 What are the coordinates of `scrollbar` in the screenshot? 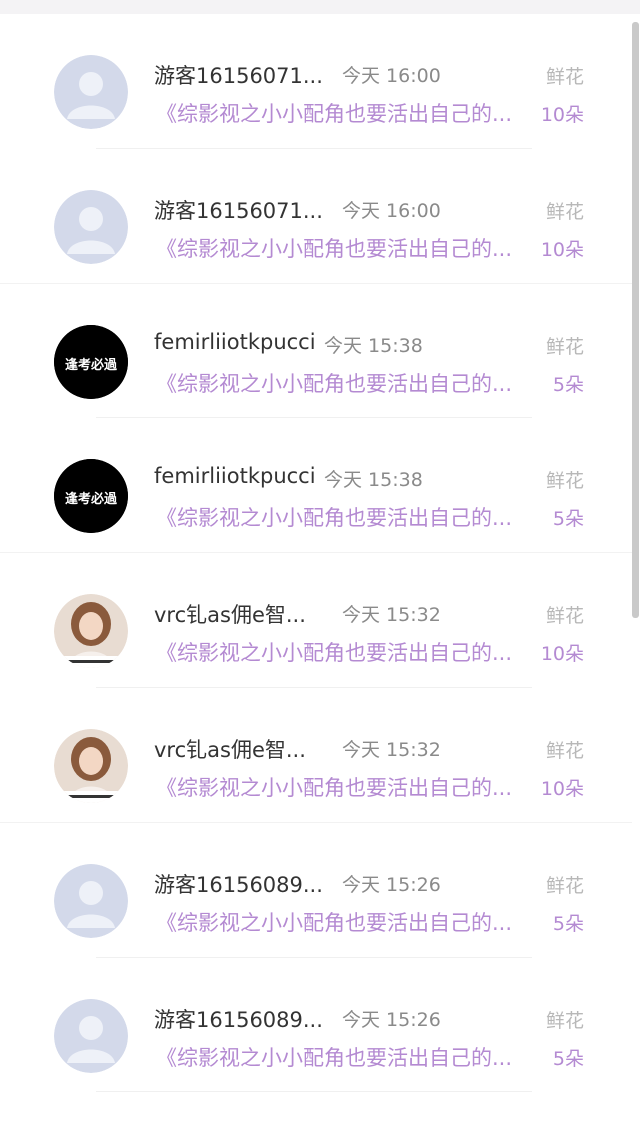 It's located at (635, 320).